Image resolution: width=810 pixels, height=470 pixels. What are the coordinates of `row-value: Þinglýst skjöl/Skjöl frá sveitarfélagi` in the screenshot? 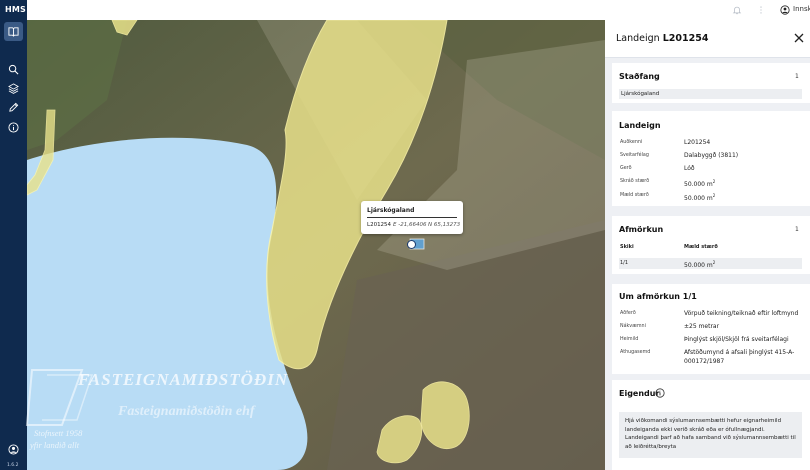 It's located at (736, 339).